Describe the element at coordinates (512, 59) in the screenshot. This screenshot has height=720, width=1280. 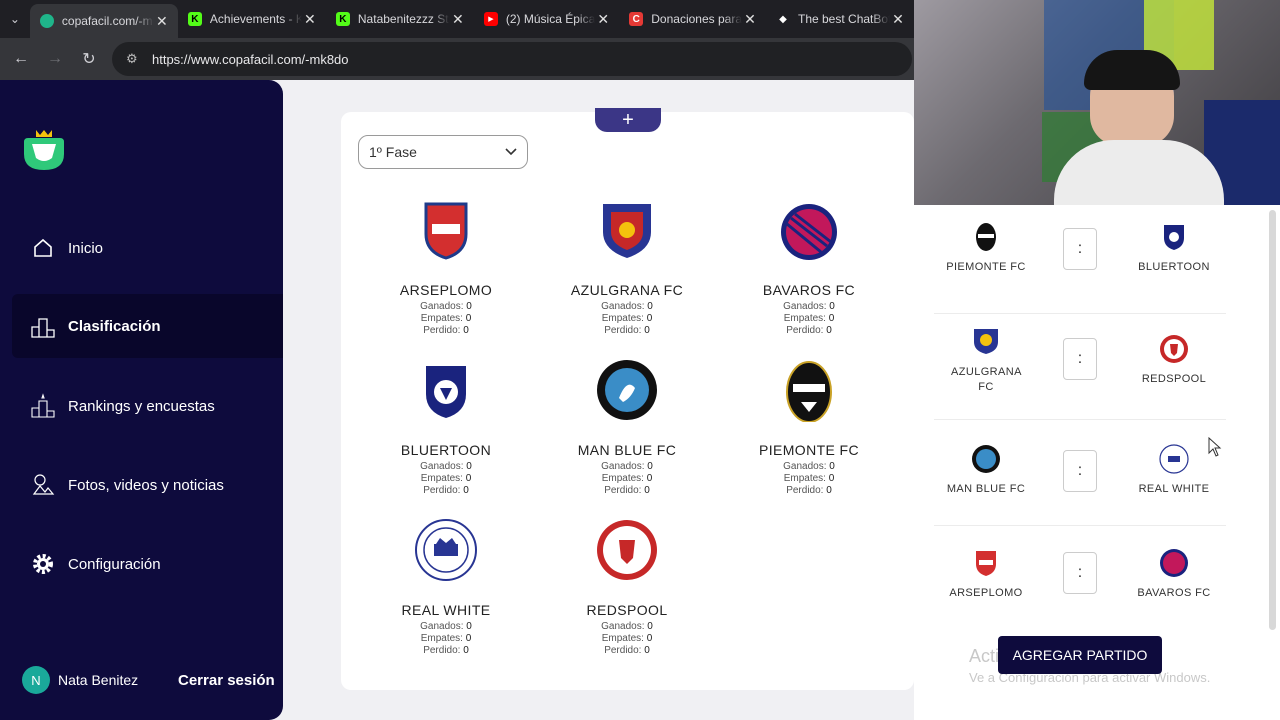
I see `address-bar: ⚙ https://www.copafacil.com/-mk8do` at that location.